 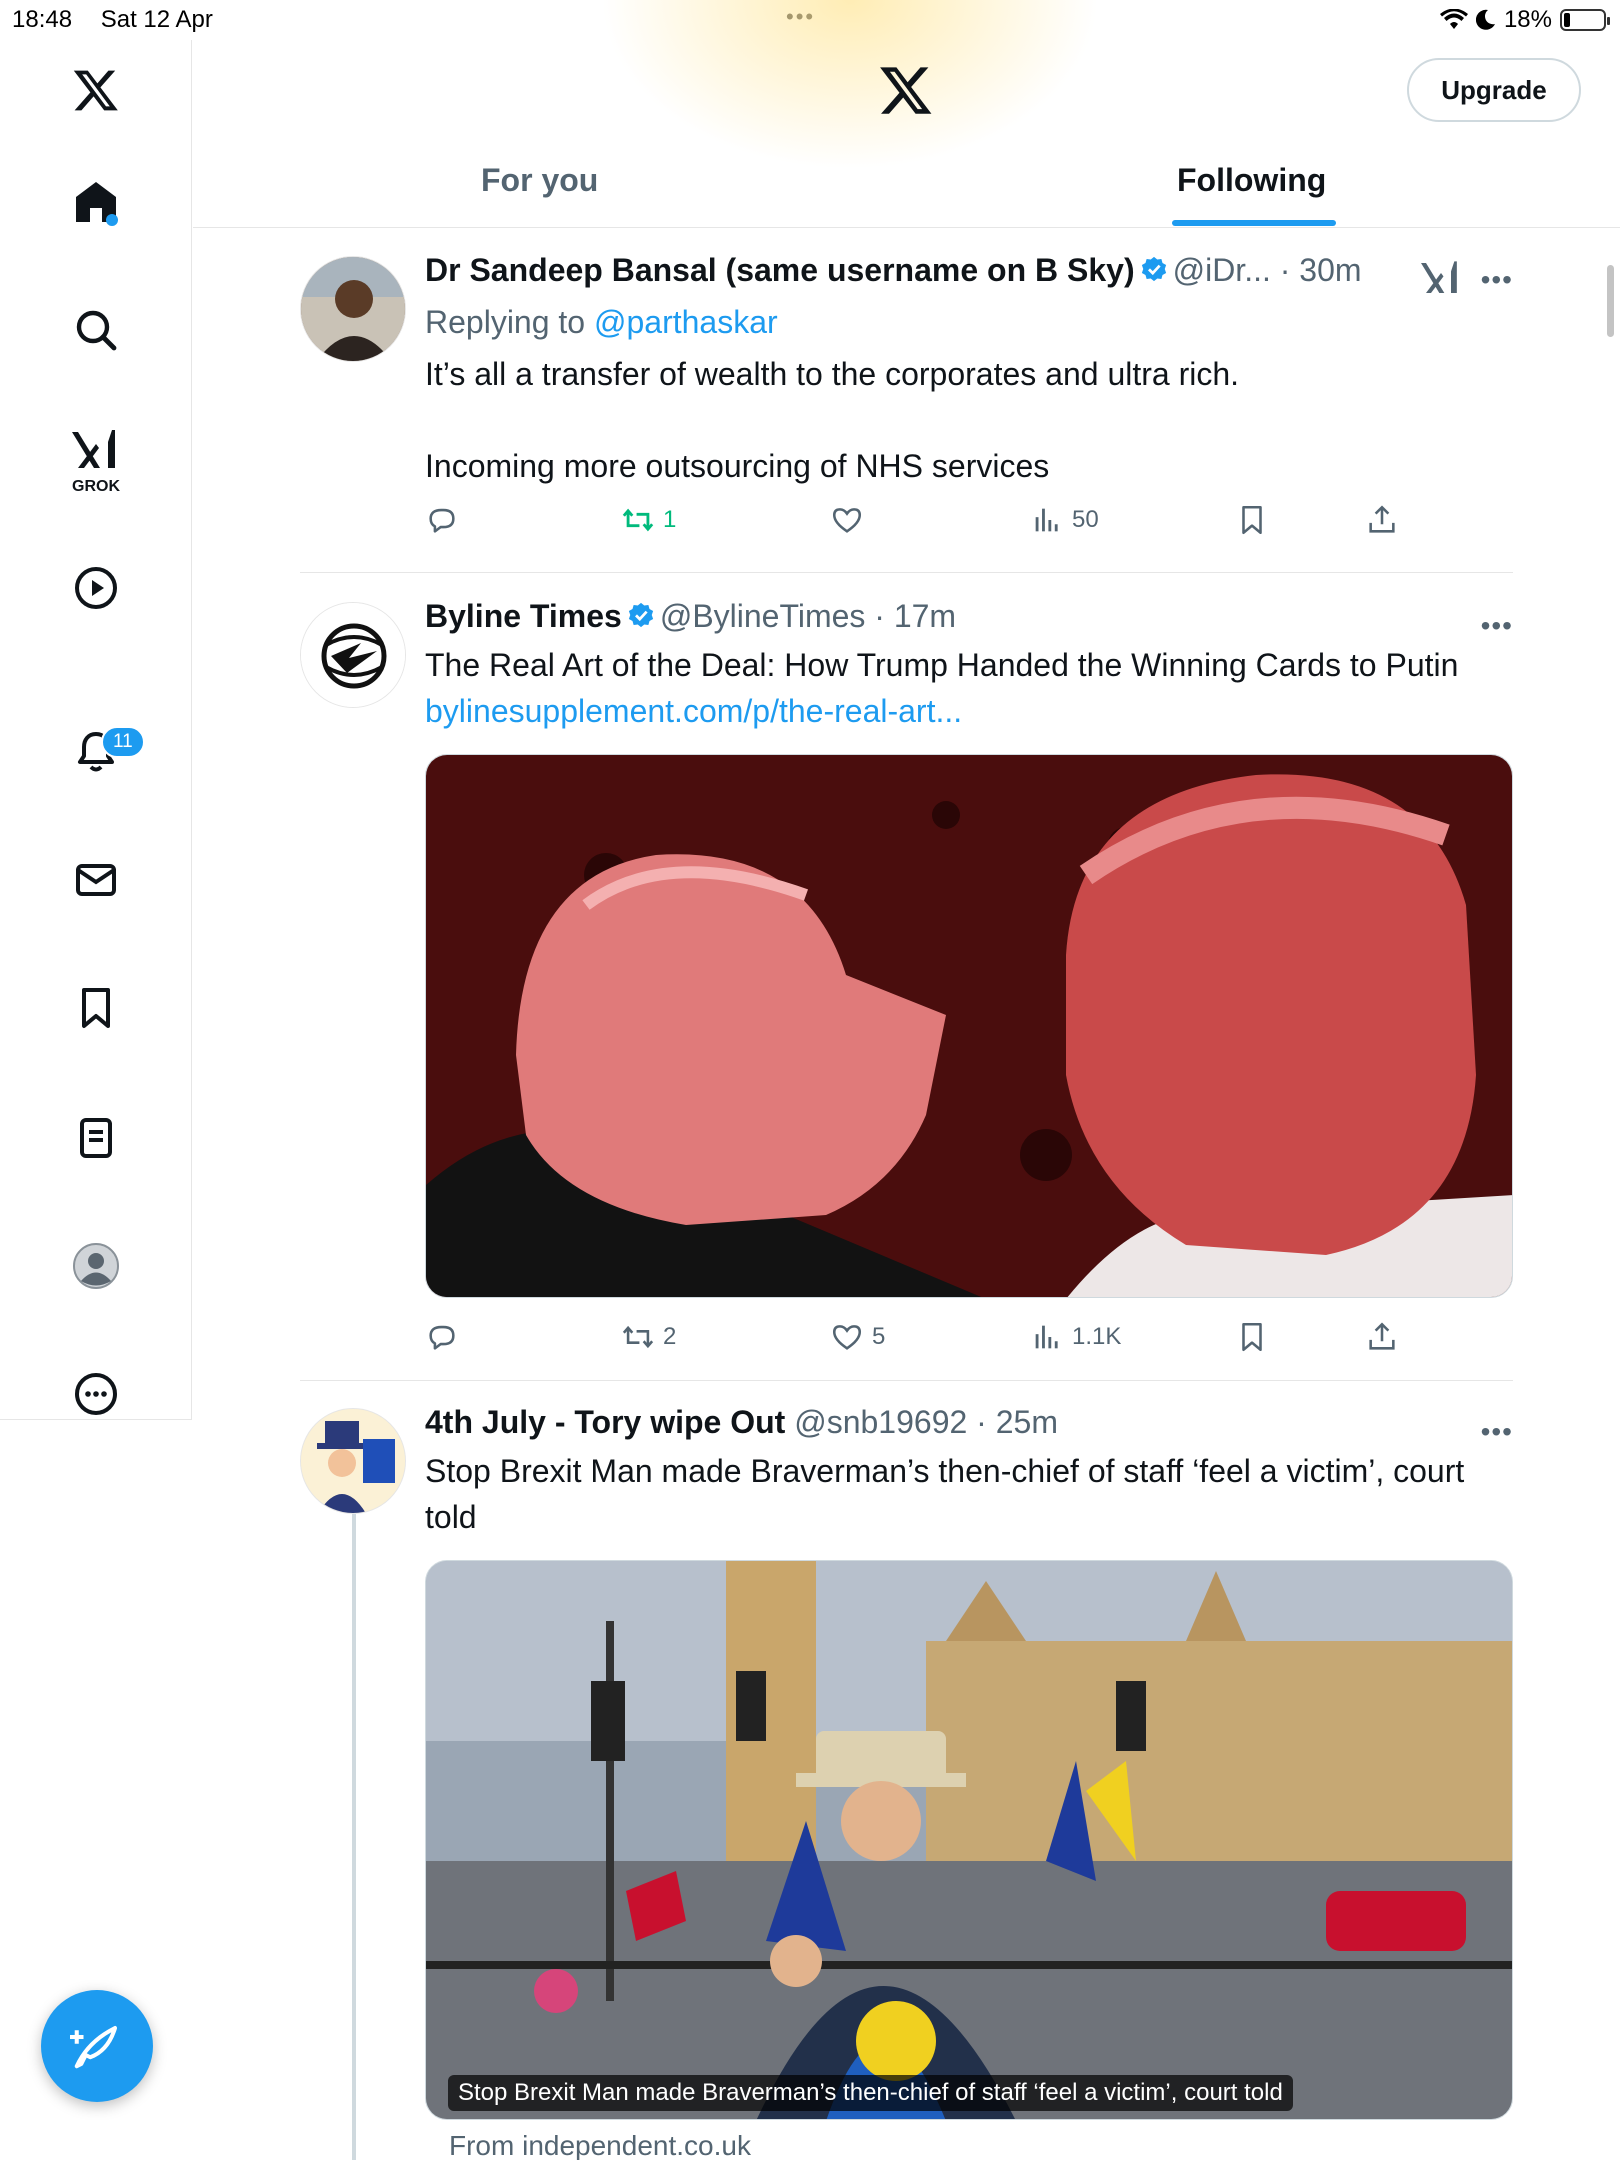 I want to click on like-count: 5, so click(x=879, y=1336).